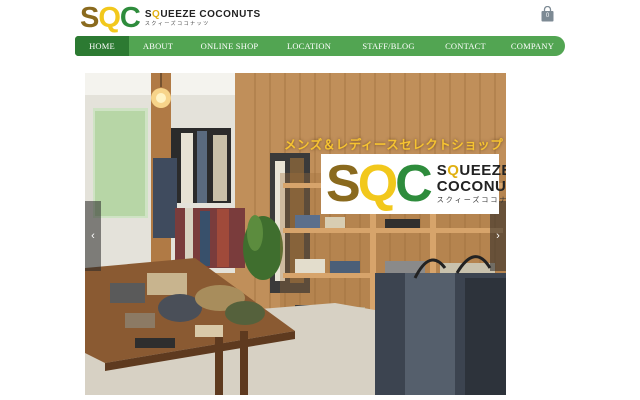  I want to click on sign-line-1: SQUEEZE, so click(471, 170).